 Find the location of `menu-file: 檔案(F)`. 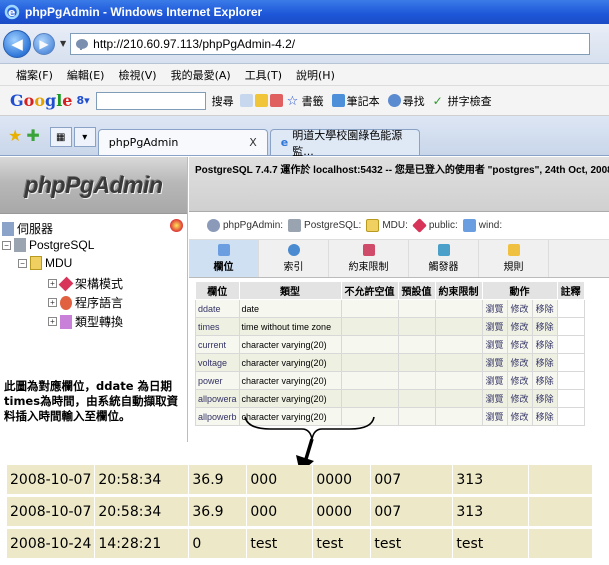

menu-file: 檔案(F) is located at coordinates (34, 75).